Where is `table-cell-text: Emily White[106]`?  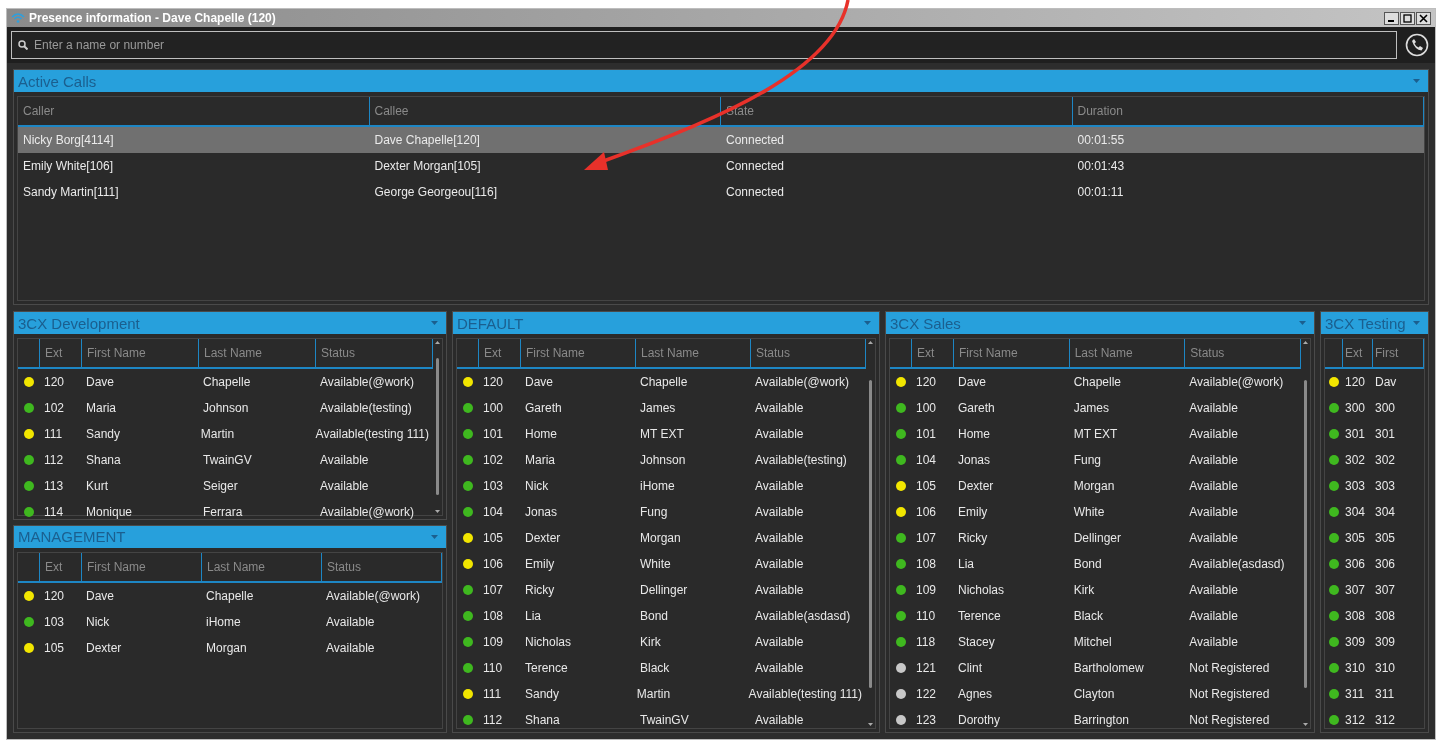 table-cell-text: Emily White[106] is located at coordinates (68, 166).